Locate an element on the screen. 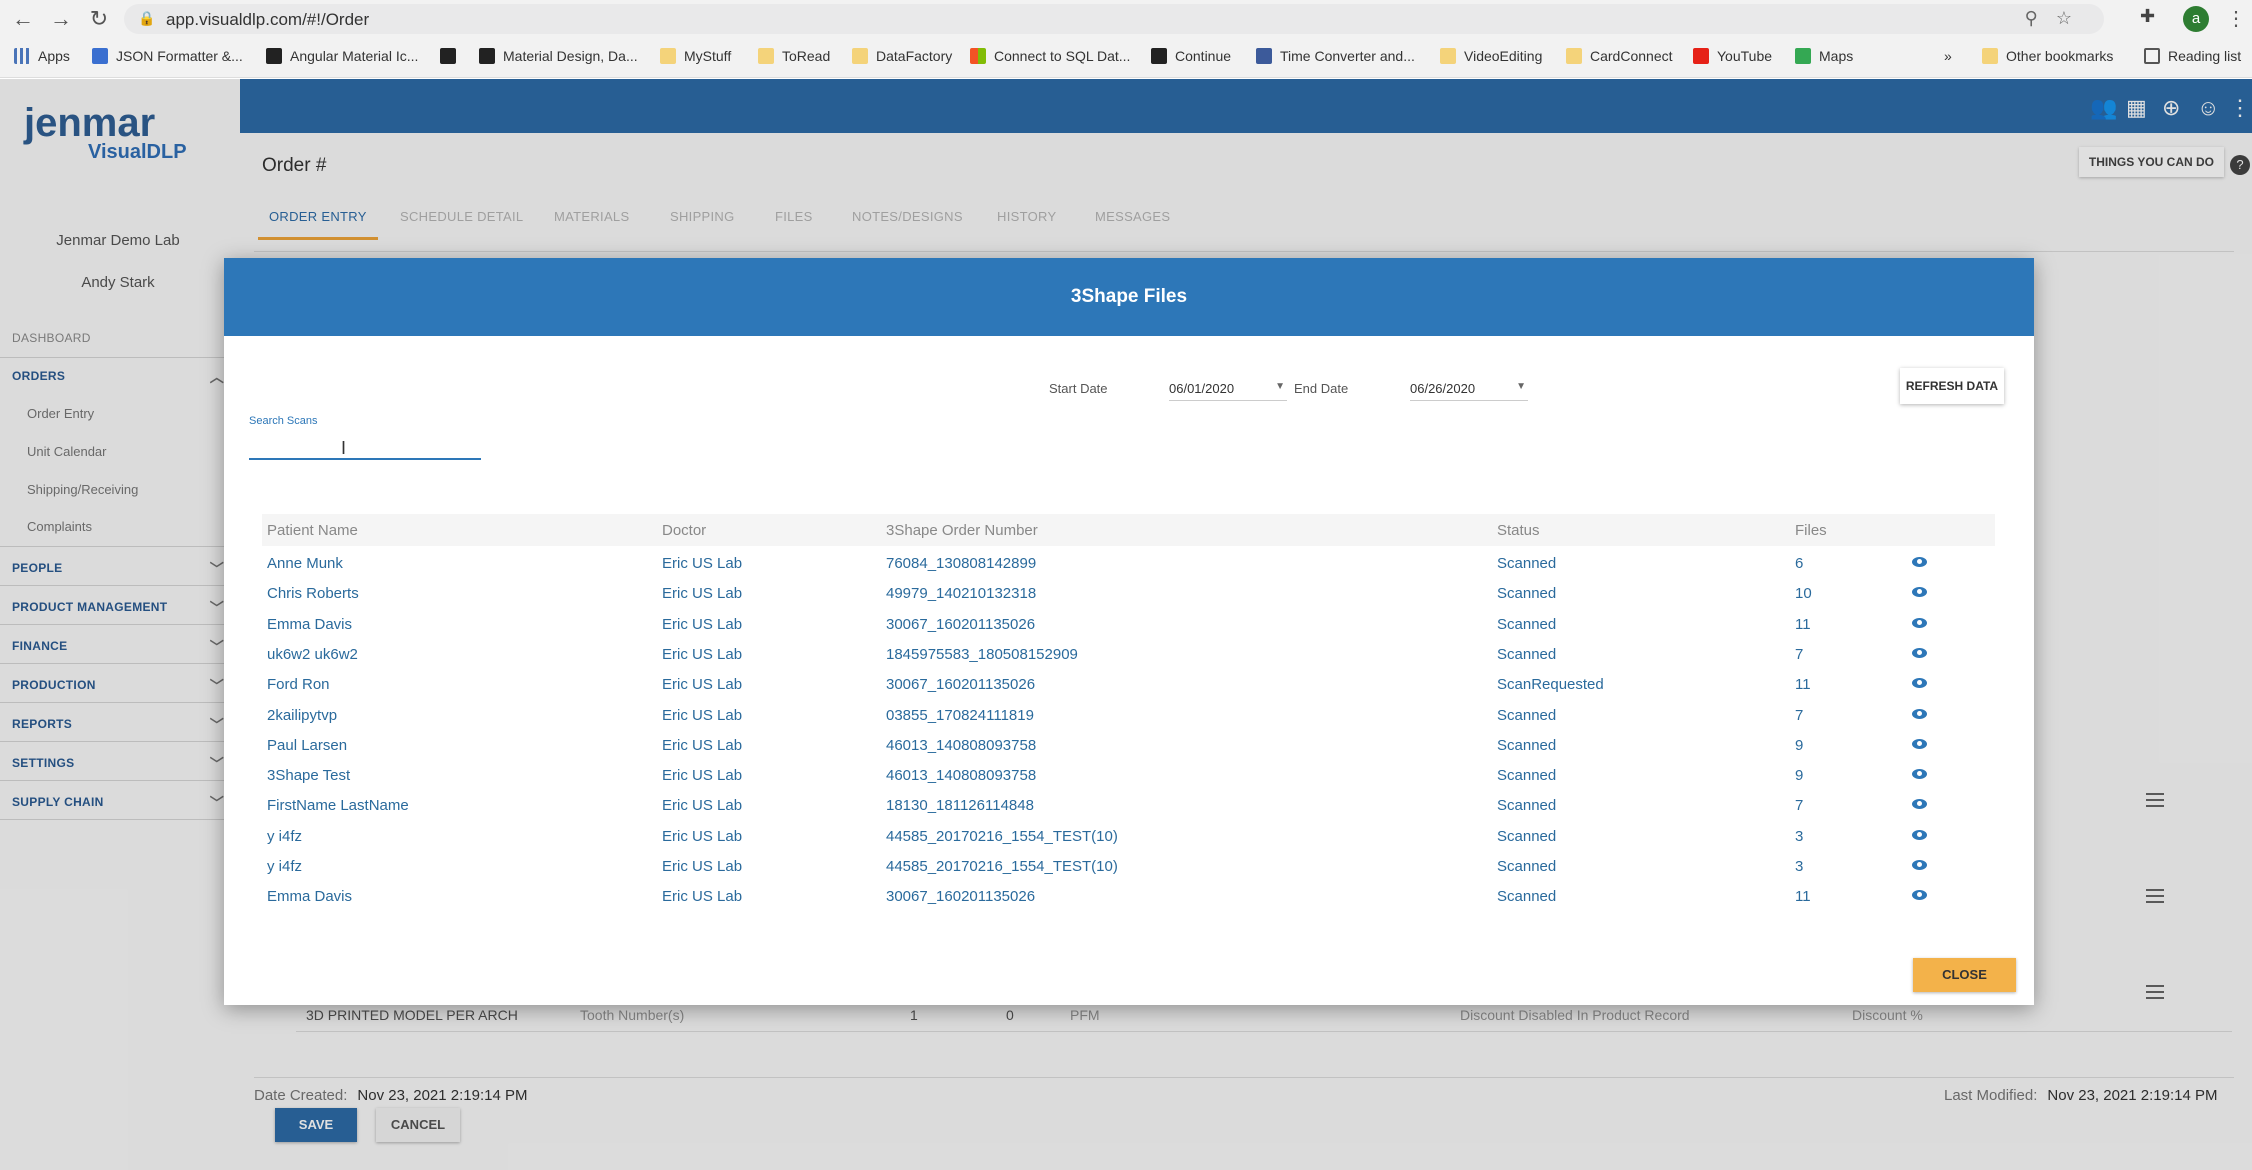  dialog-title: 3Shape Files is located at coordinates (1129, 296).